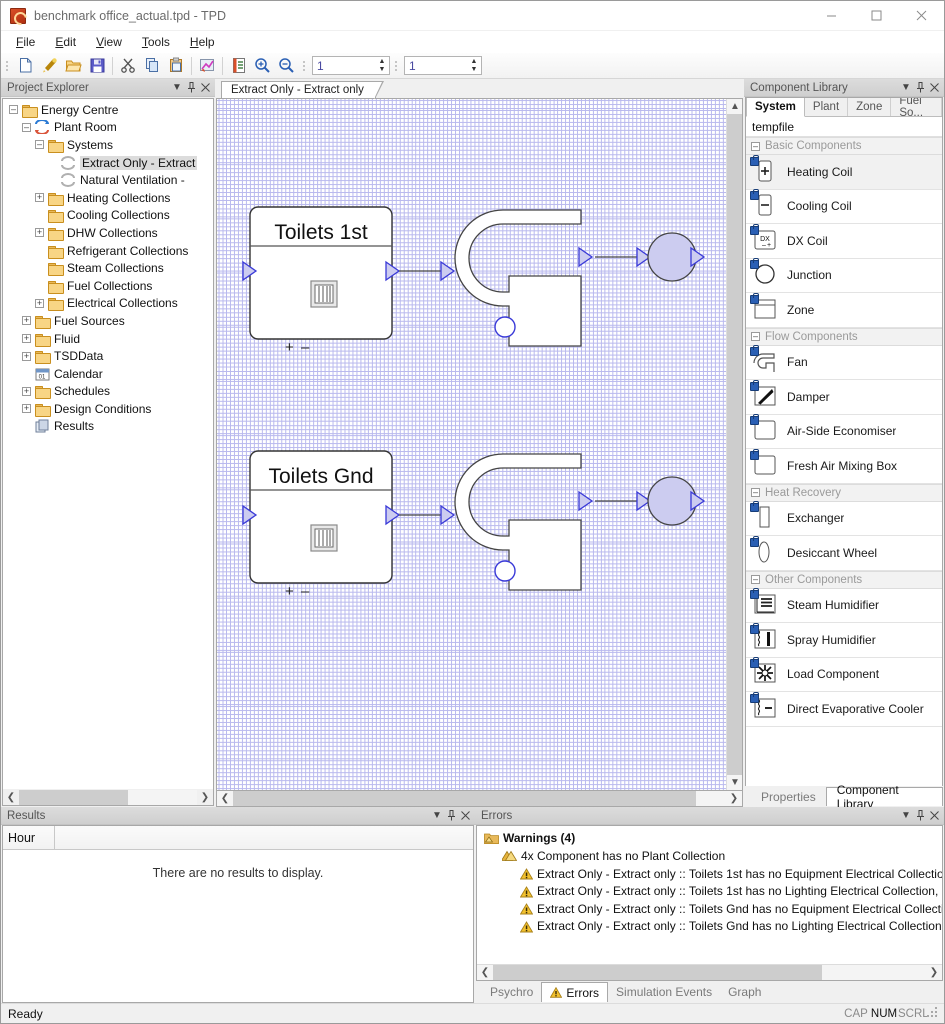 This screenshot has height=1024, width=945. I want to click on zoom-level-stepper: ▲▼, so click(351, 65).